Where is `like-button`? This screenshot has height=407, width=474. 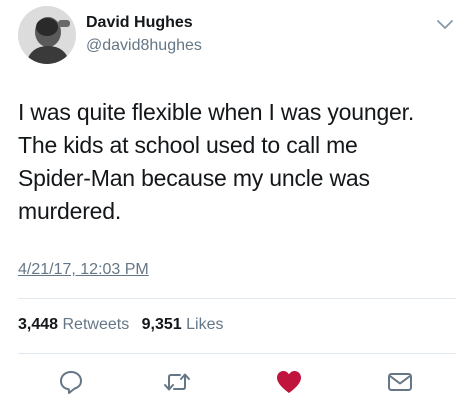
like-button is located at coordinates (289, 382).